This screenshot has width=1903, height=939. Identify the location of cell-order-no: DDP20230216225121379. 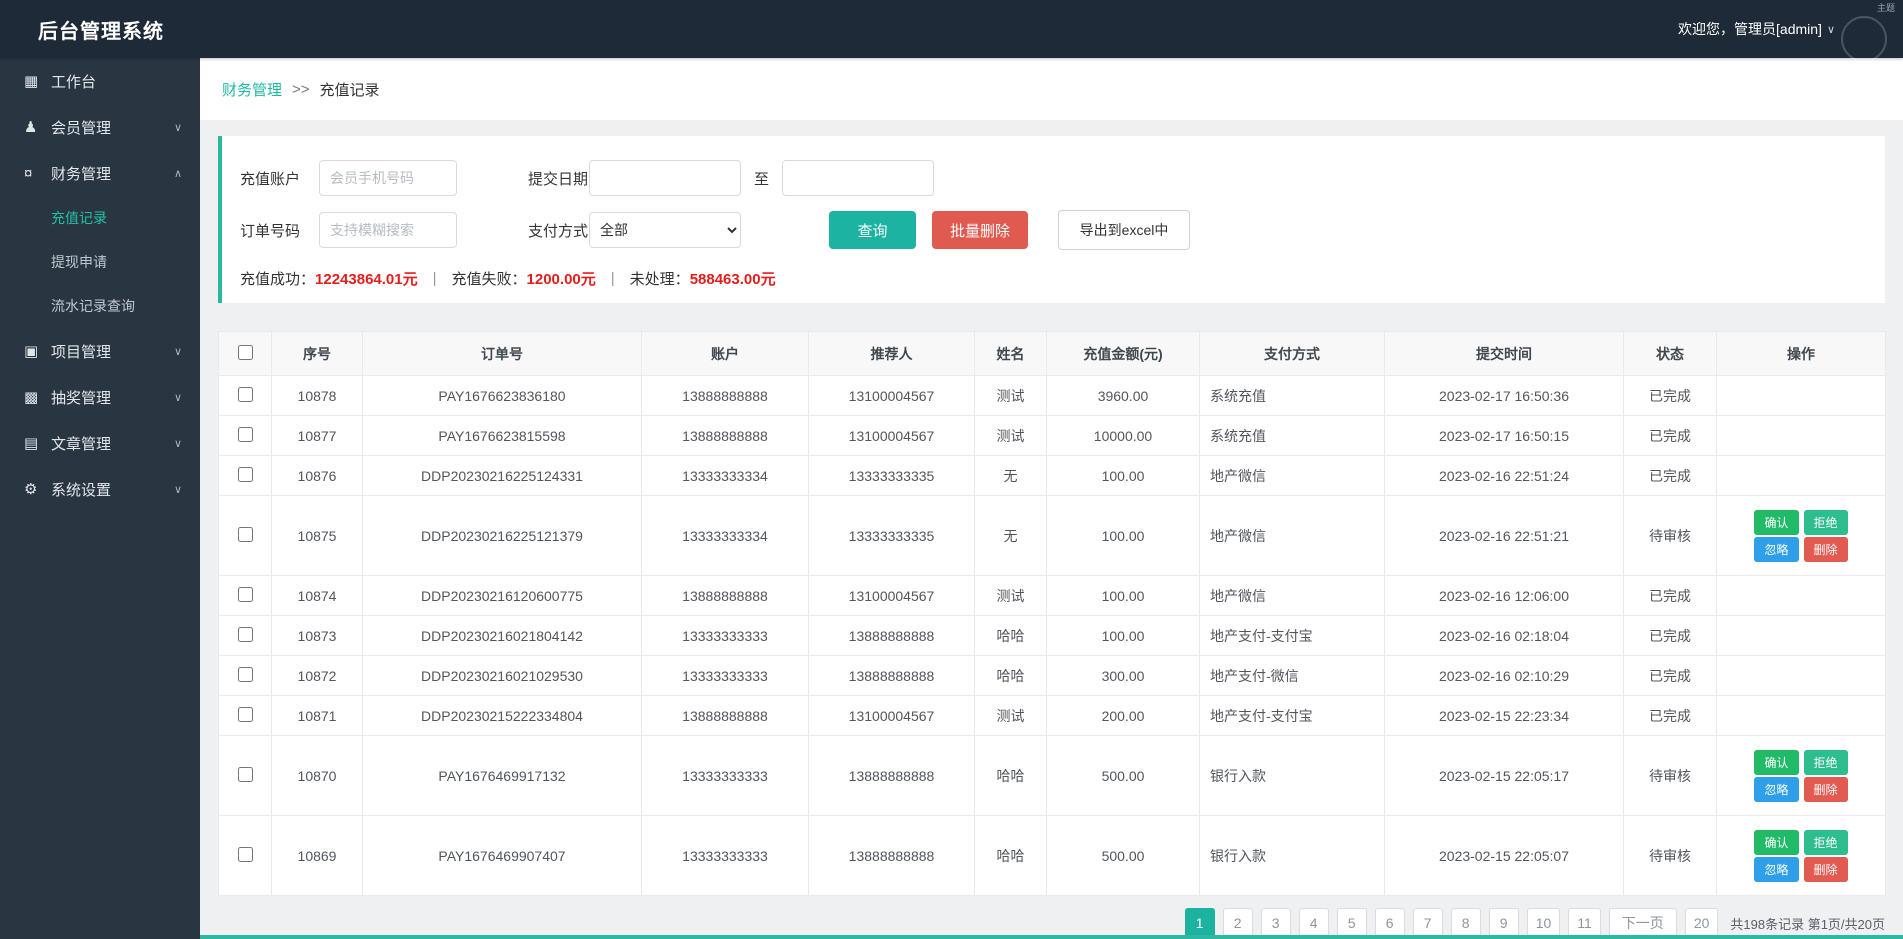
(502, 535).